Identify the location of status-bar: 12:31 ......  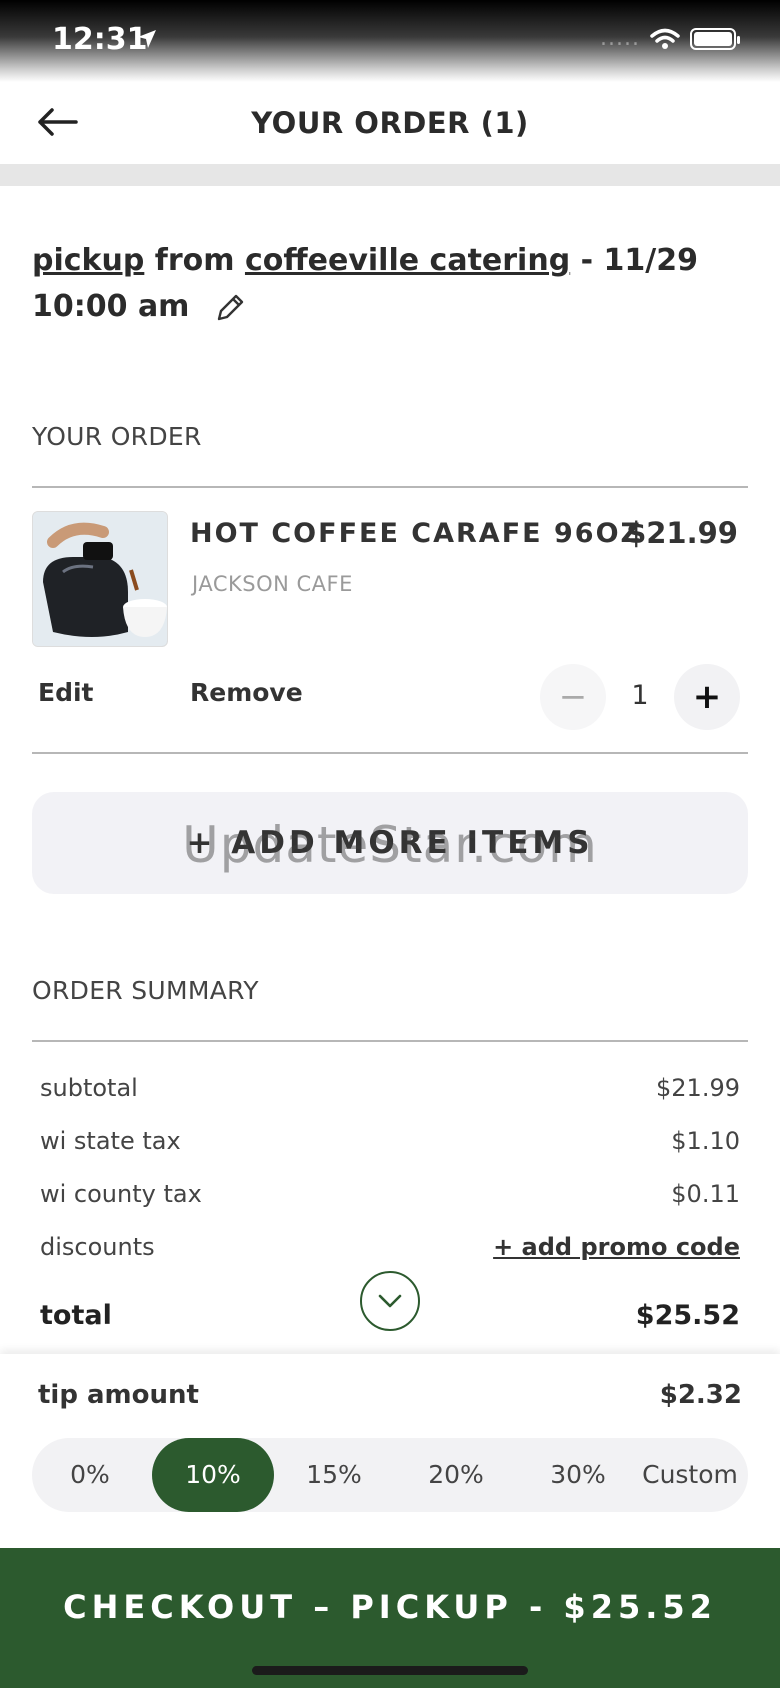
(390, 41).